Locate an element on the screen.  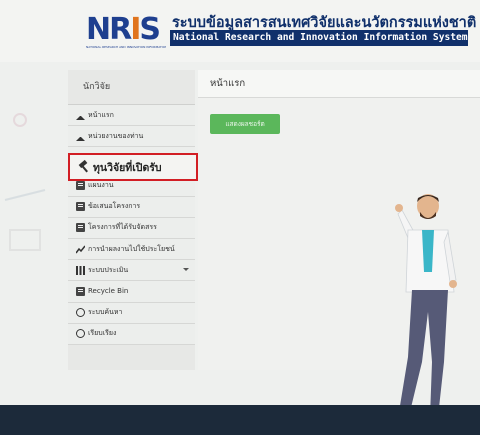
sidebar-heading: นักวิจัย is located at coordinates (131, 87).